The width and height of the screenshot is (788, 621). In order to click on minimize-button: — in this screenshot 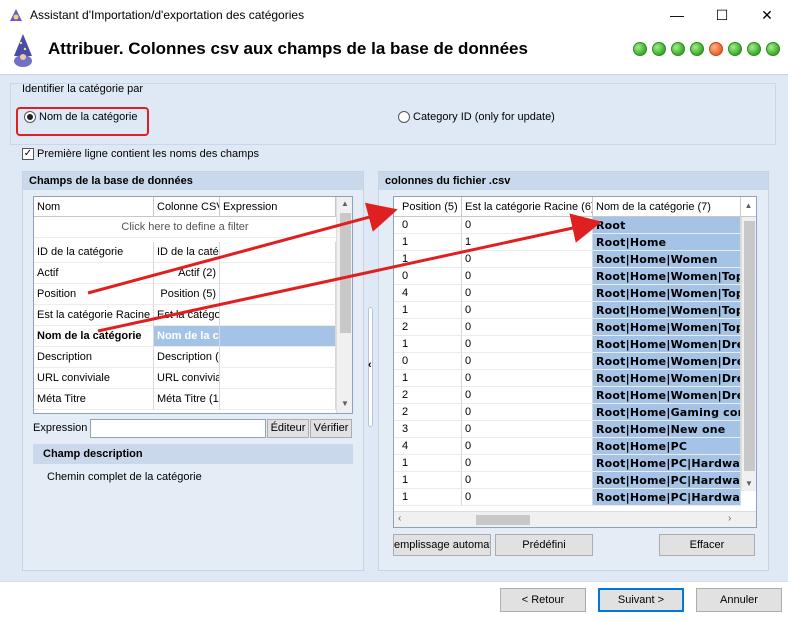, I will do `click(677, 15)`.